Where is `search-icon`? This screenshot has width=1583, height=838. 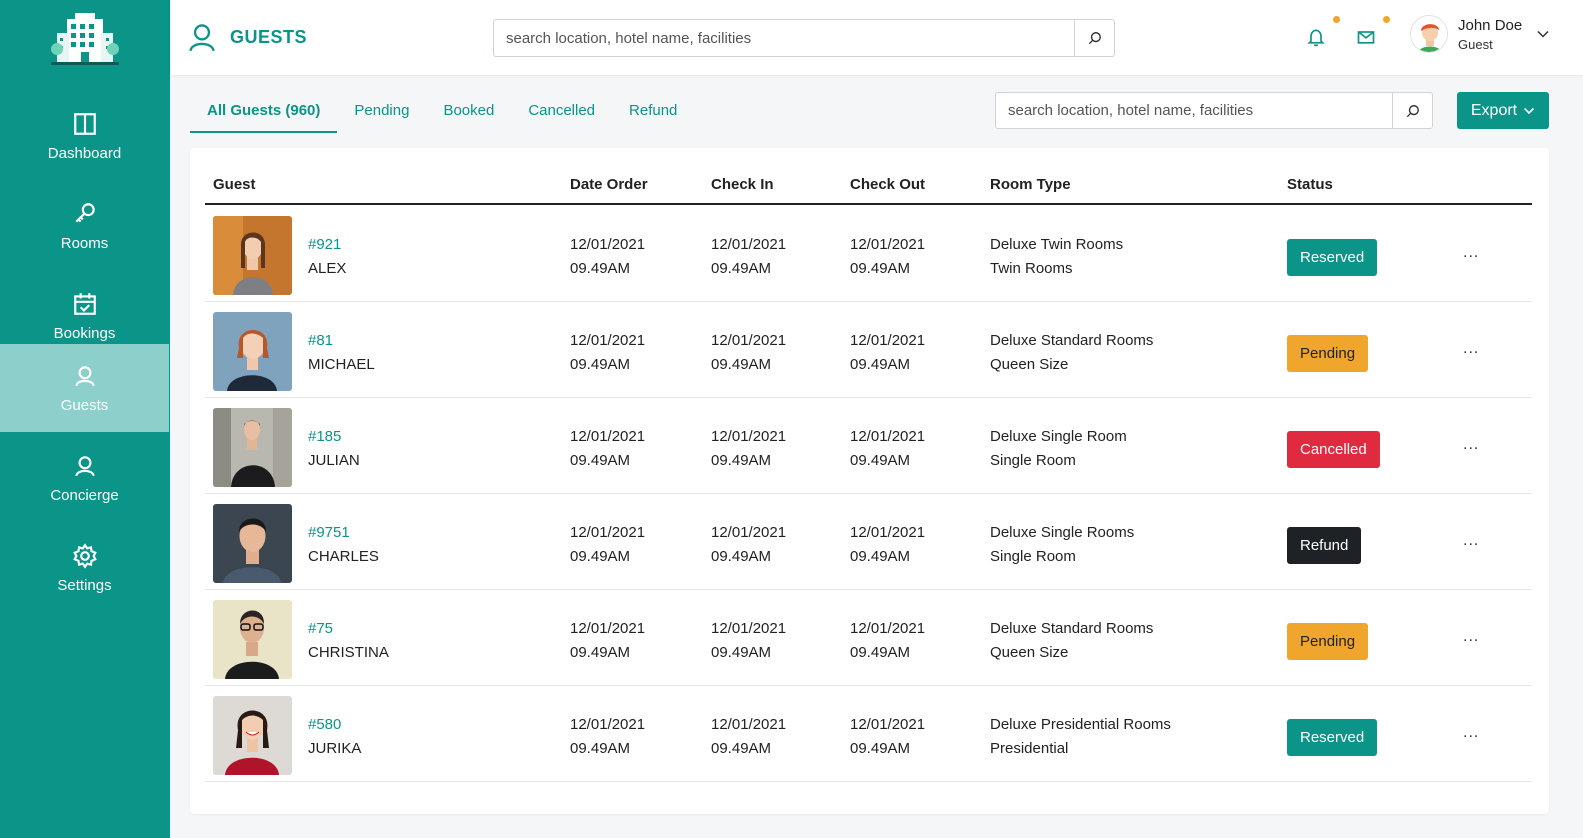
search-icon is located at coordinates (1094, 38).